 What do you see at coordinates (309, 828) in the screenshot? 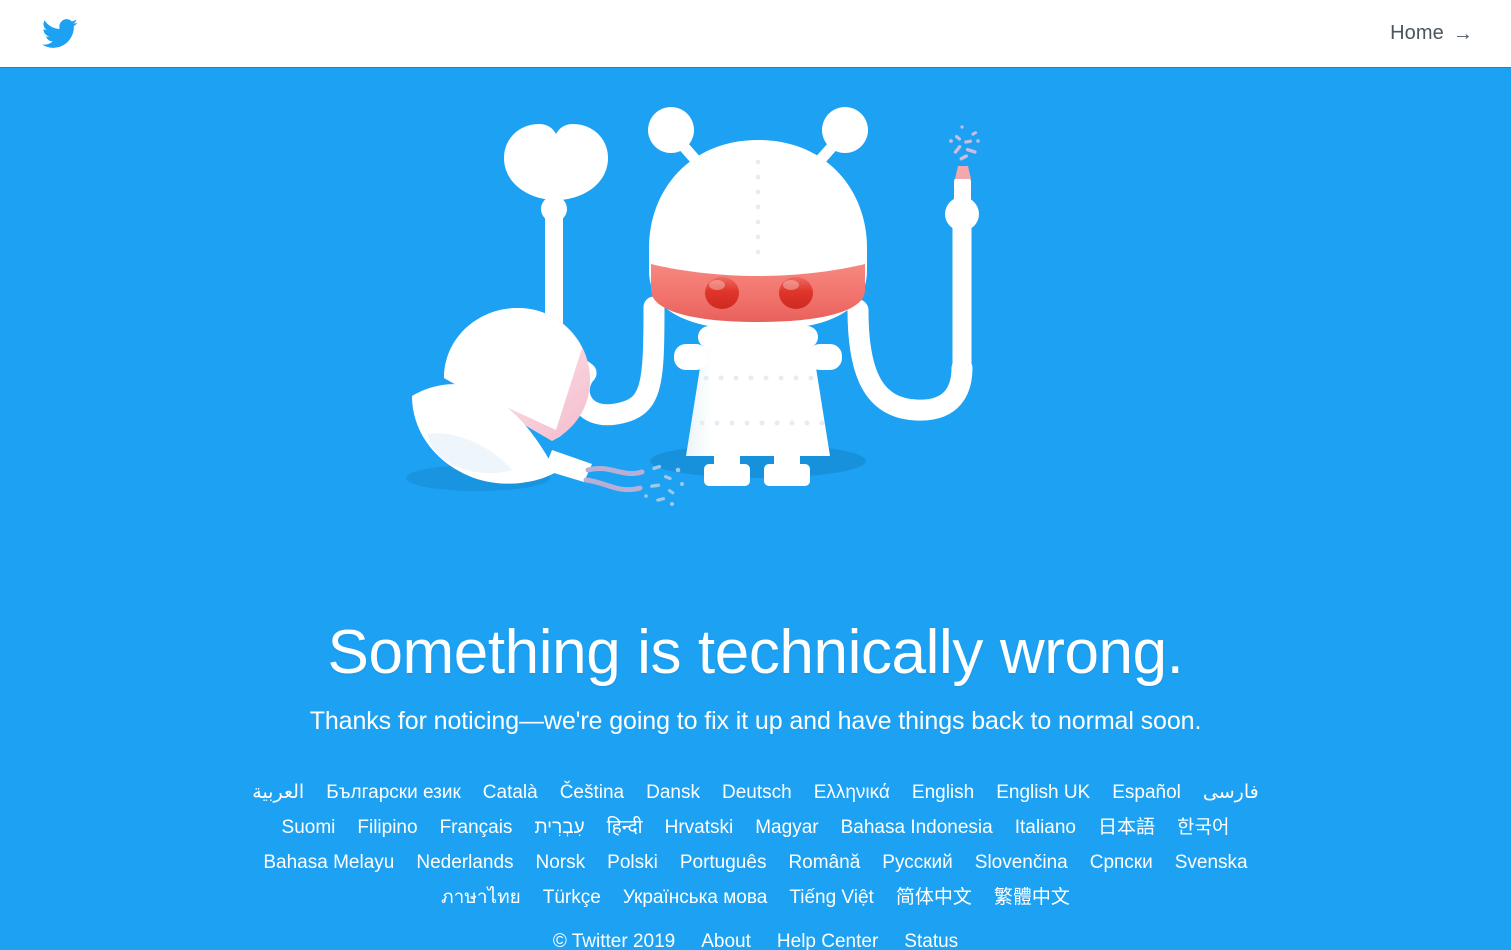
I see `language-link: Suomi` at bounding box center [309, 828].